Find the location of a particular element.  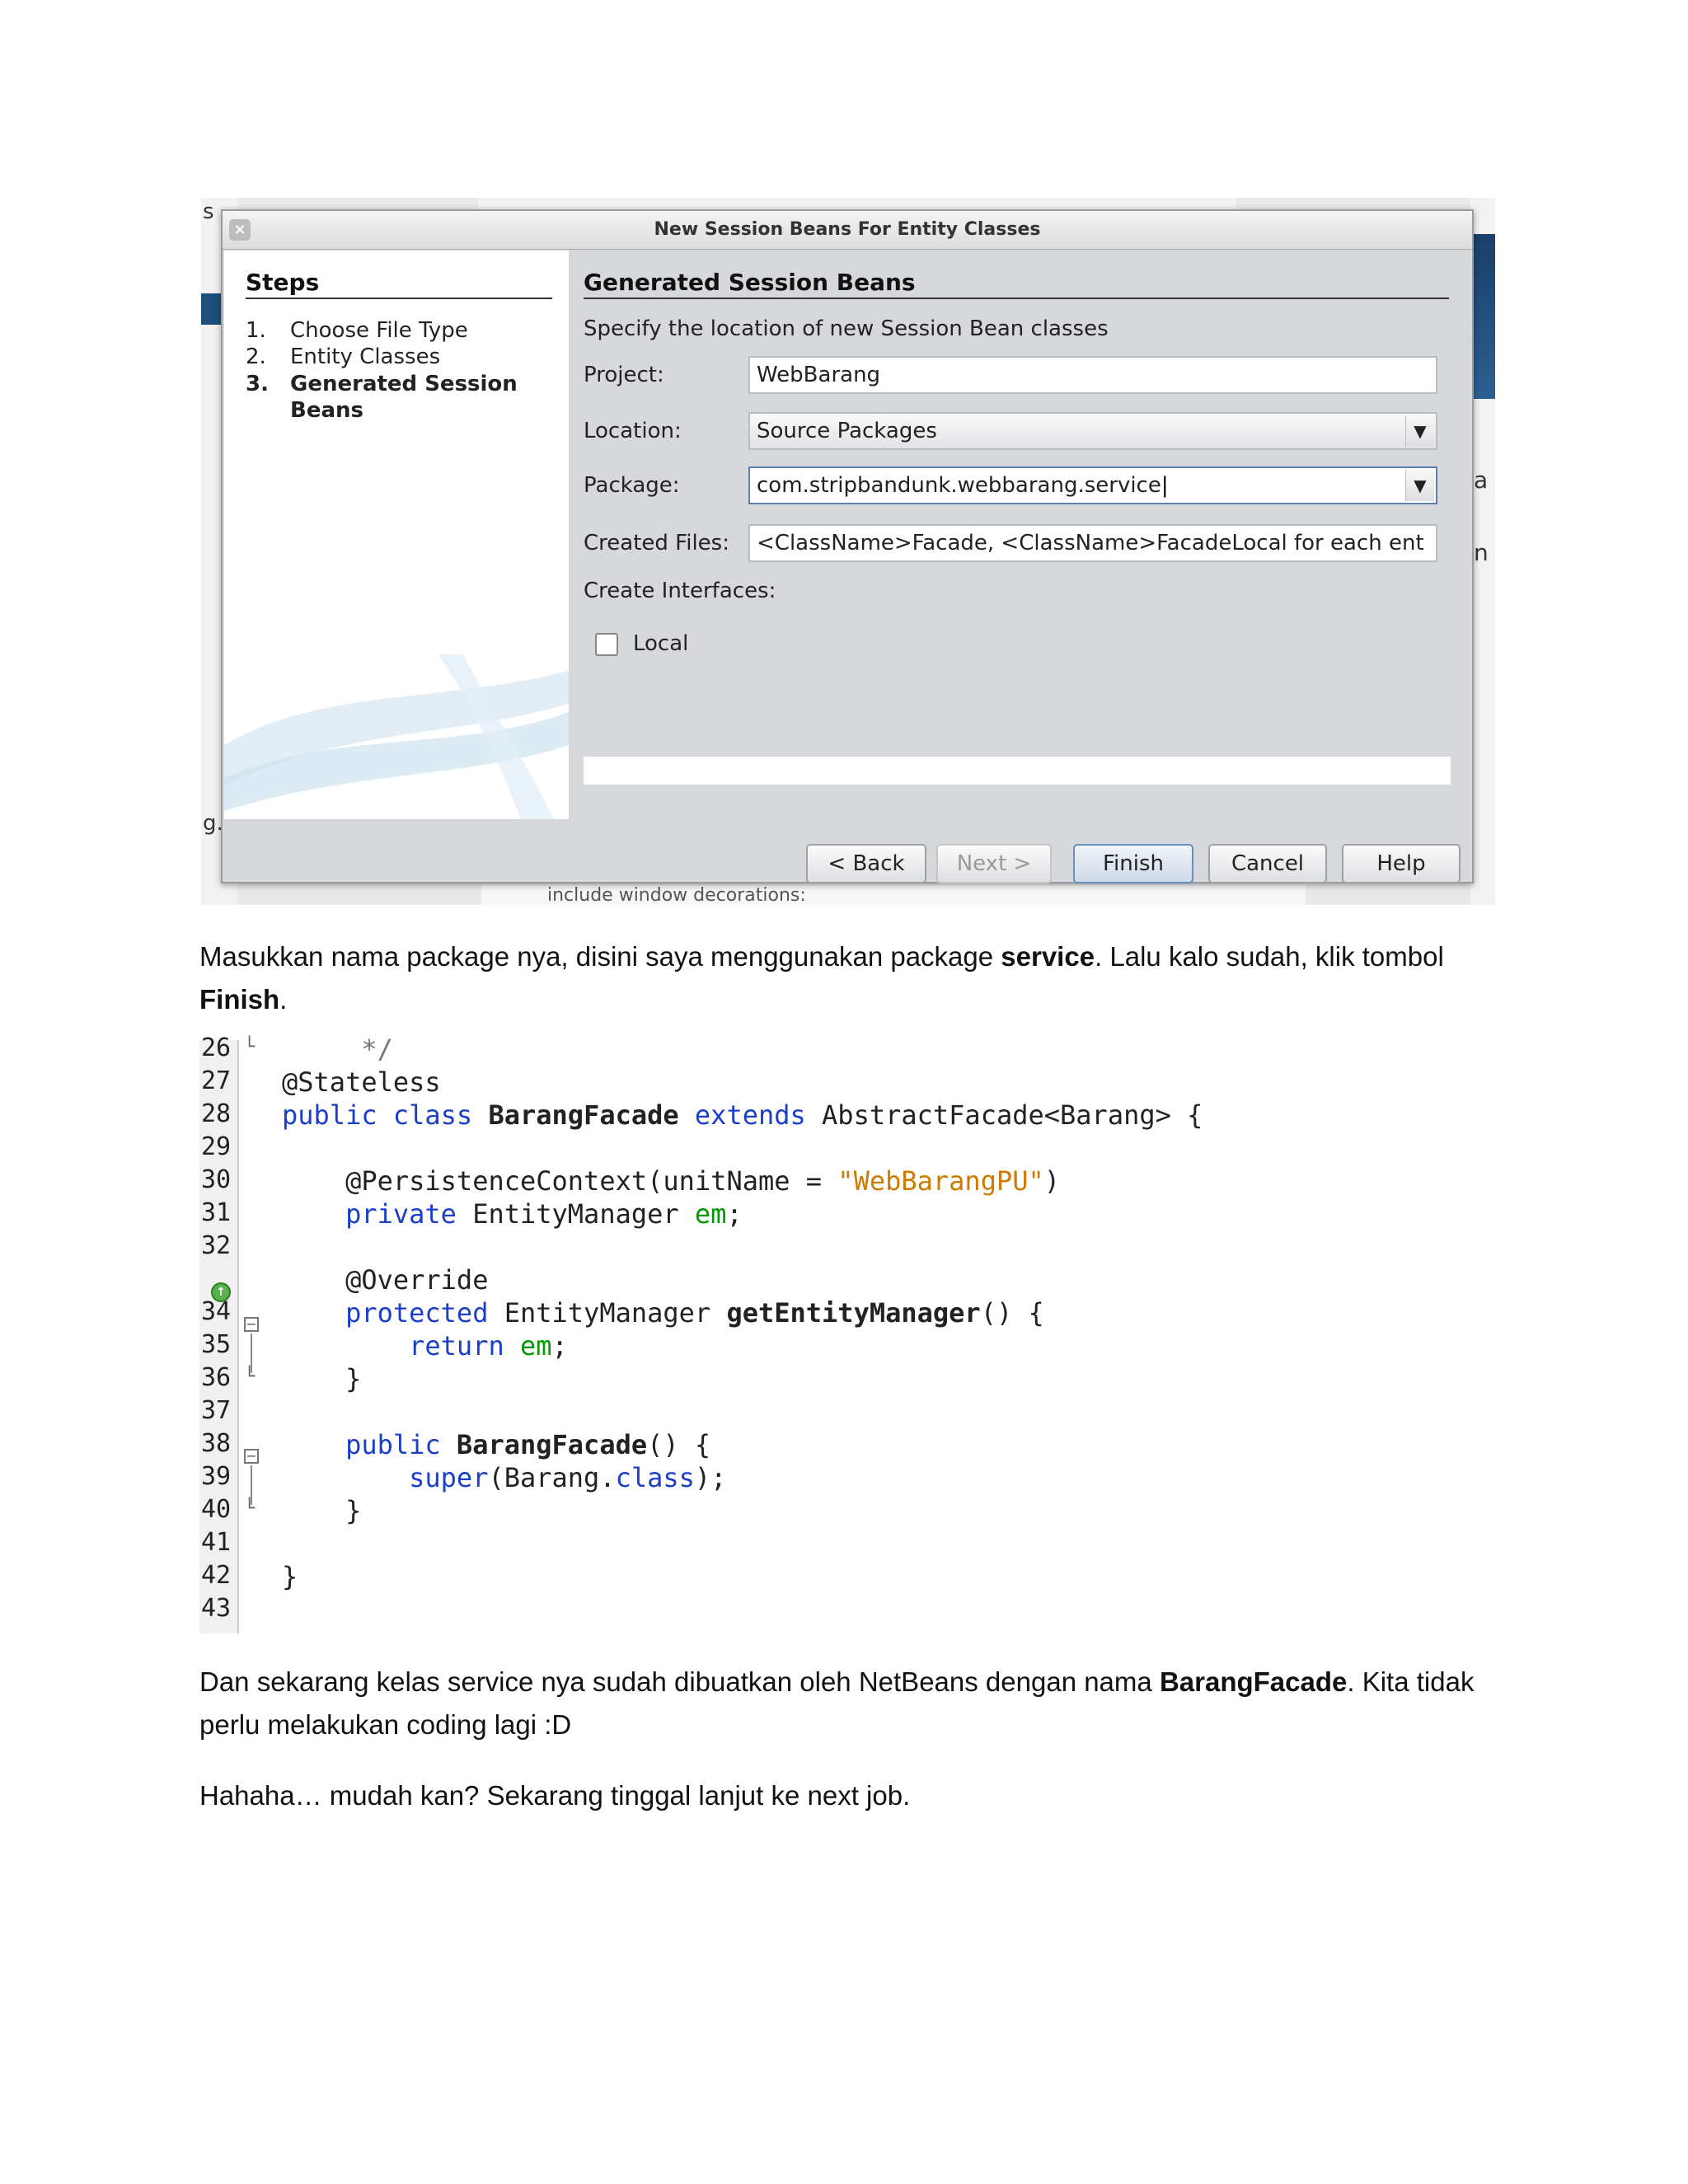

wizard-decoration is located at coordinates (397, 736).